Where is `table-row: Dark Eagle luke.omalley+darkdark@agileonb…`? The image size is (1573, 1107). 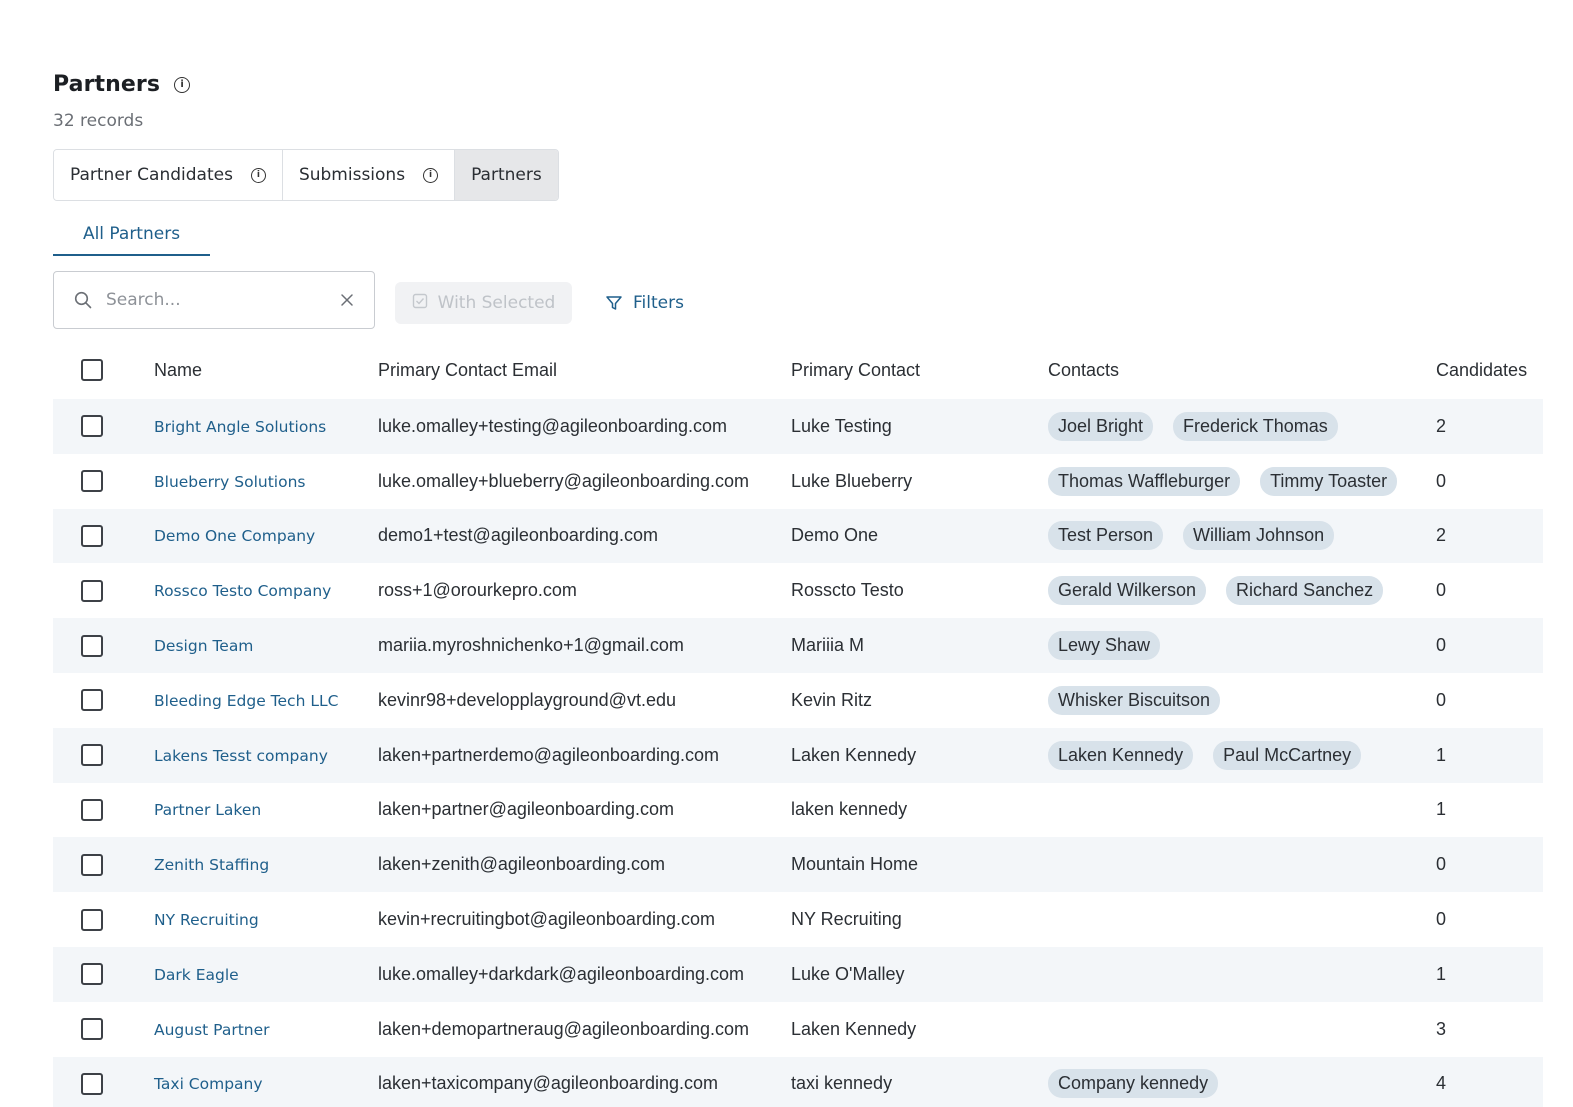 table-row: Dark Eagle luke.omalley+darkdark@agileonb… is located at coordinates (798, 974).